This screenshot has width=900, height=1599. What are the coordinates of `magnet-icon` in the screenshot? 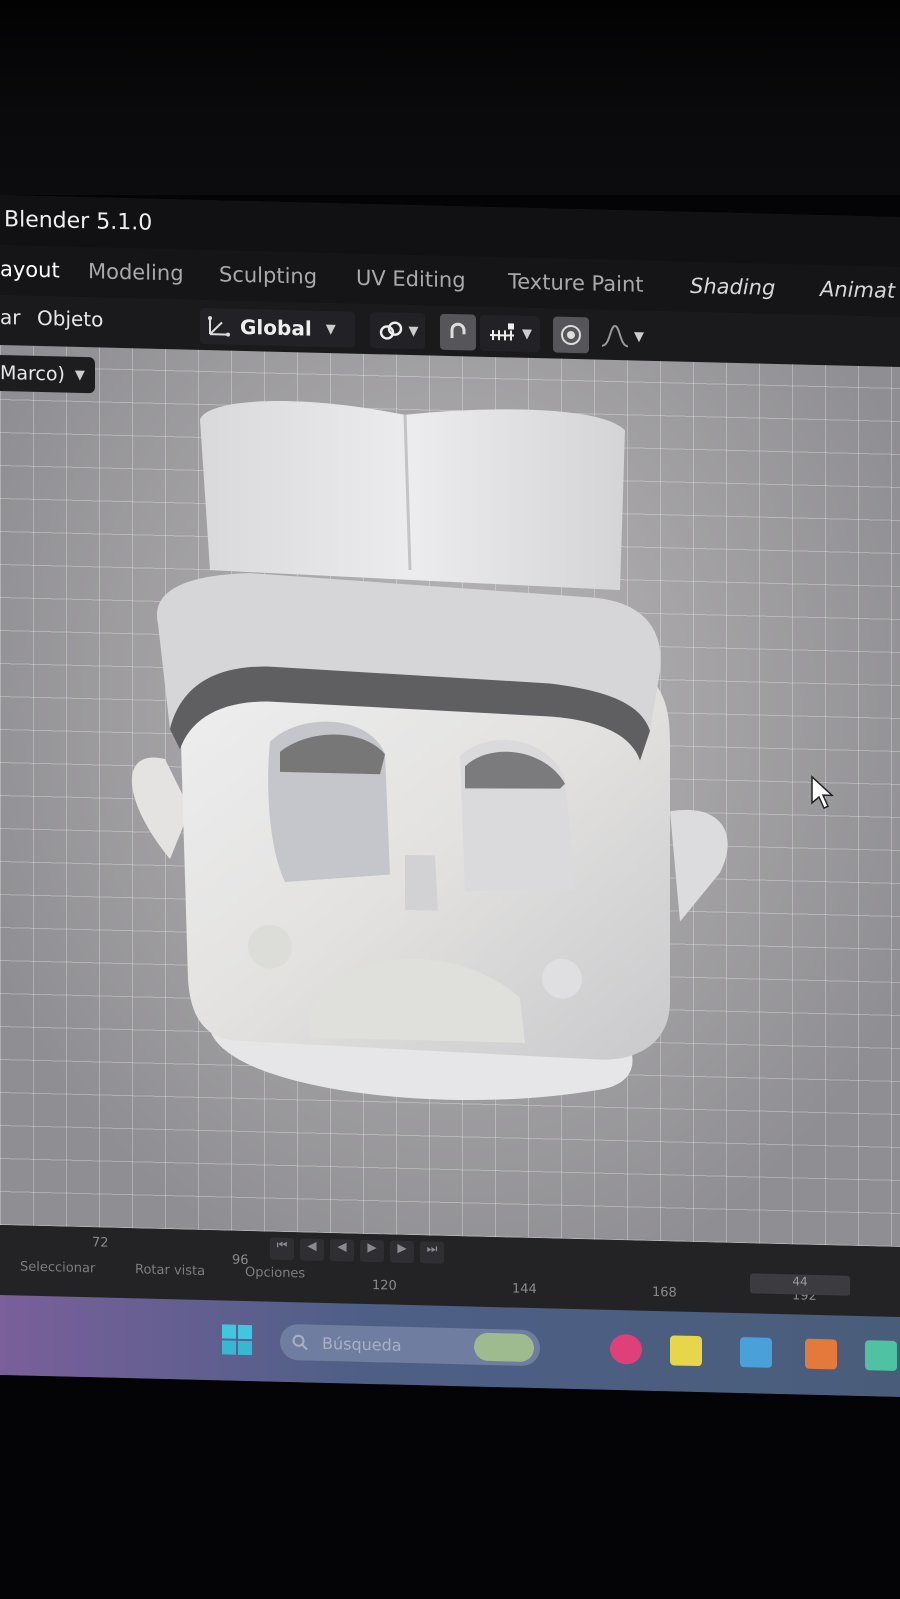 It's located at (458, 332).